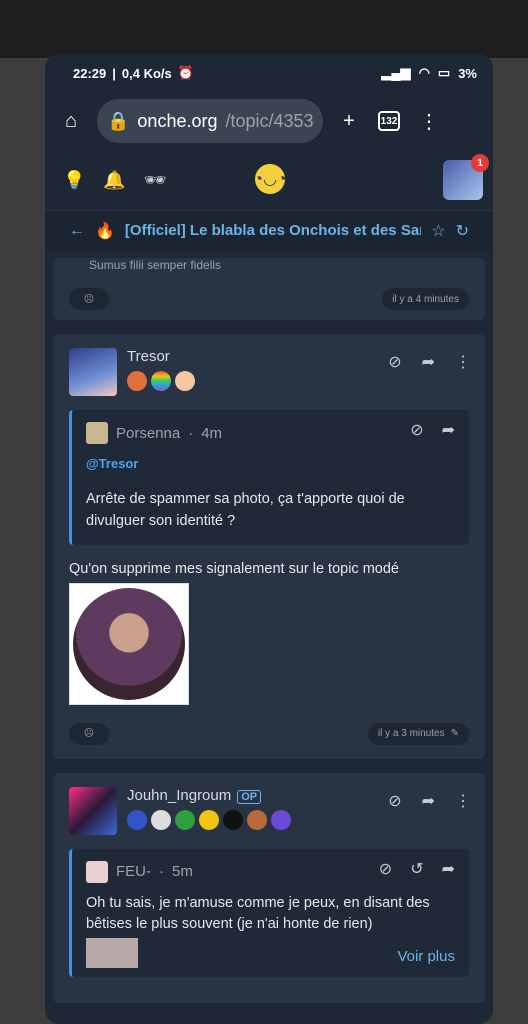 This screenshot has width=528, height=1024. I want to click on post-time: il y a 3 minutes ✎, so click(418, 733).